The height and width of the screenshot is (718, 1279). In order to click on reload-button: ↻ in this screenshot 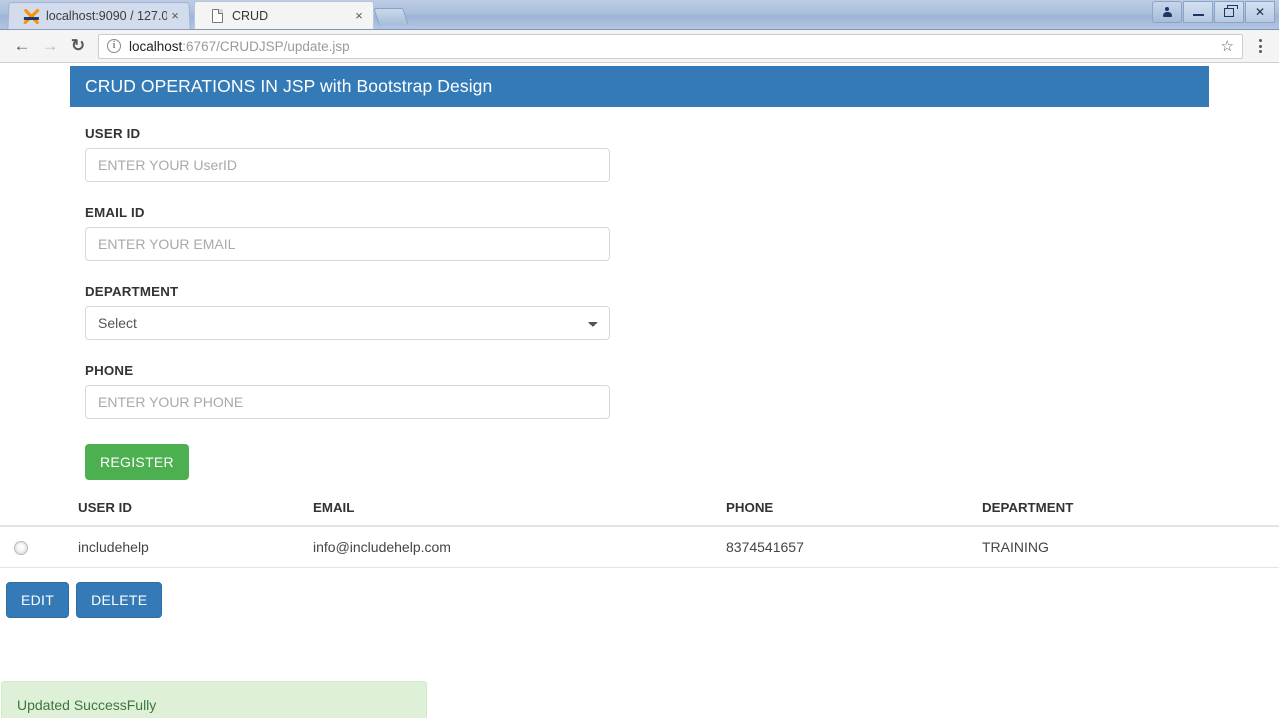, I will do `click(78, 46)`.